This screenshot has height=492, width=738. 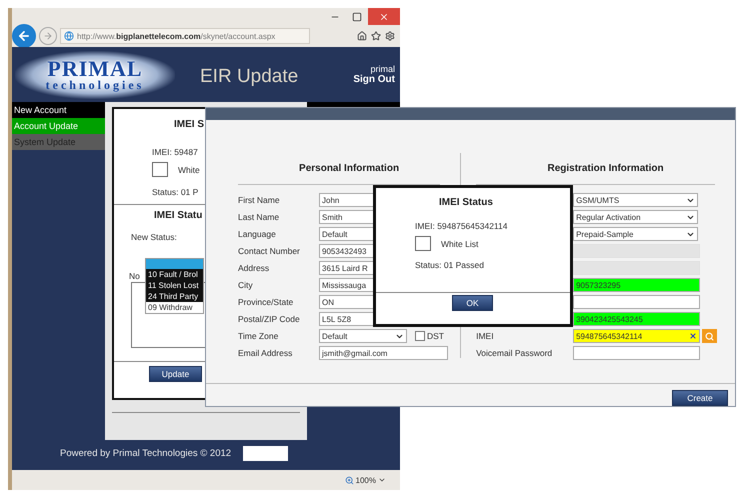 I want to click on field-label: Language, so click(x=257, y=234).